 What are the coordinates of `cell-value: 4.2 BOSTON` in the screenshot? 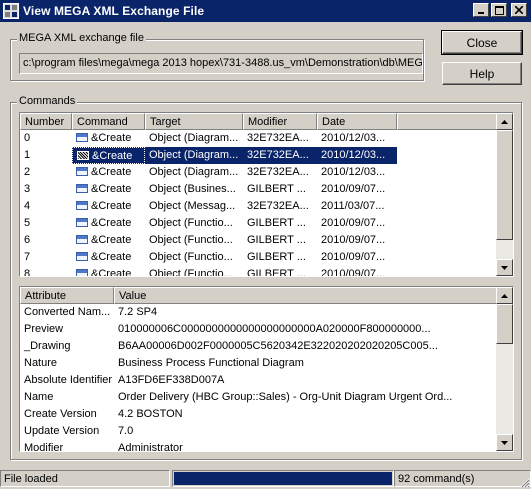 It's located at (150, 414).